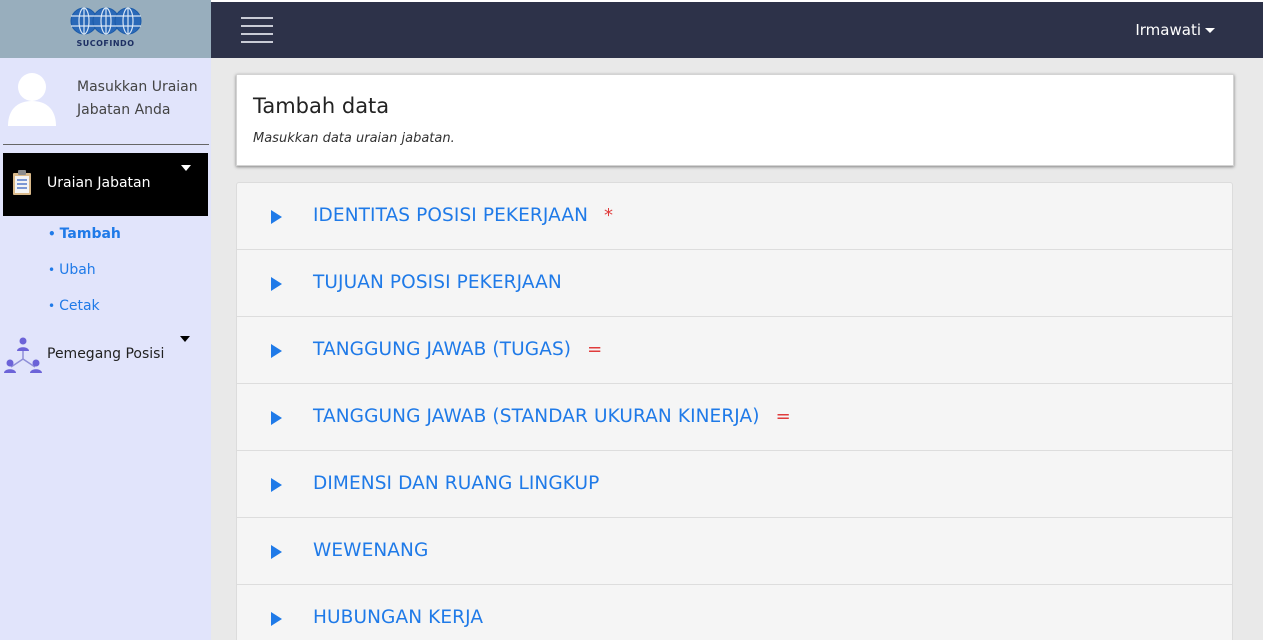 The width and height of the screenshot is (1263, 640). Describe the element at coordinates (32, 99) in the screenshot. I see `user-avatar-icon` at that location.